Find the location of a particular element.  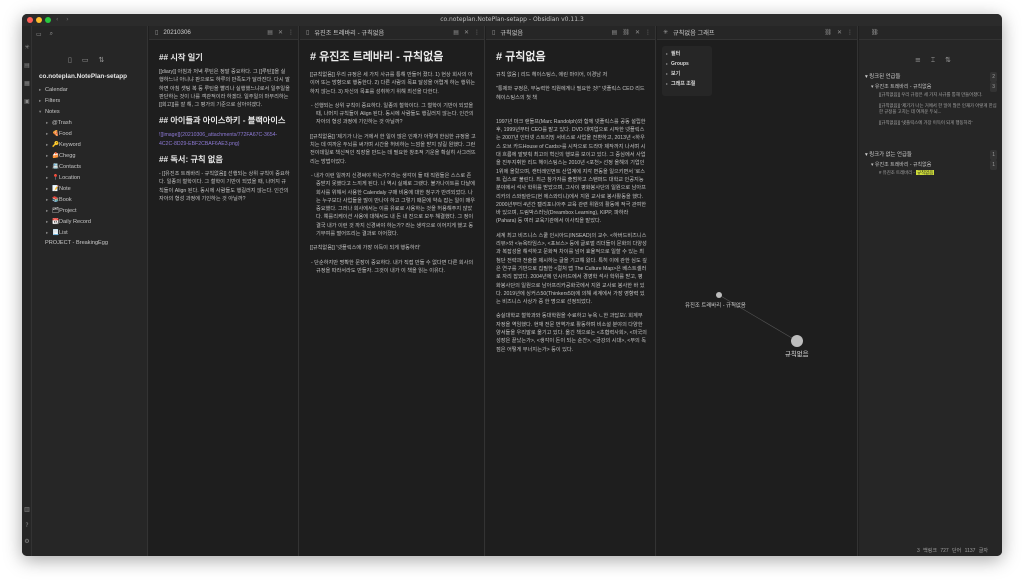

unlinked-mentions-header: ▾ 링크가 없는 언급들 1 is located at coordinates (931, 155).